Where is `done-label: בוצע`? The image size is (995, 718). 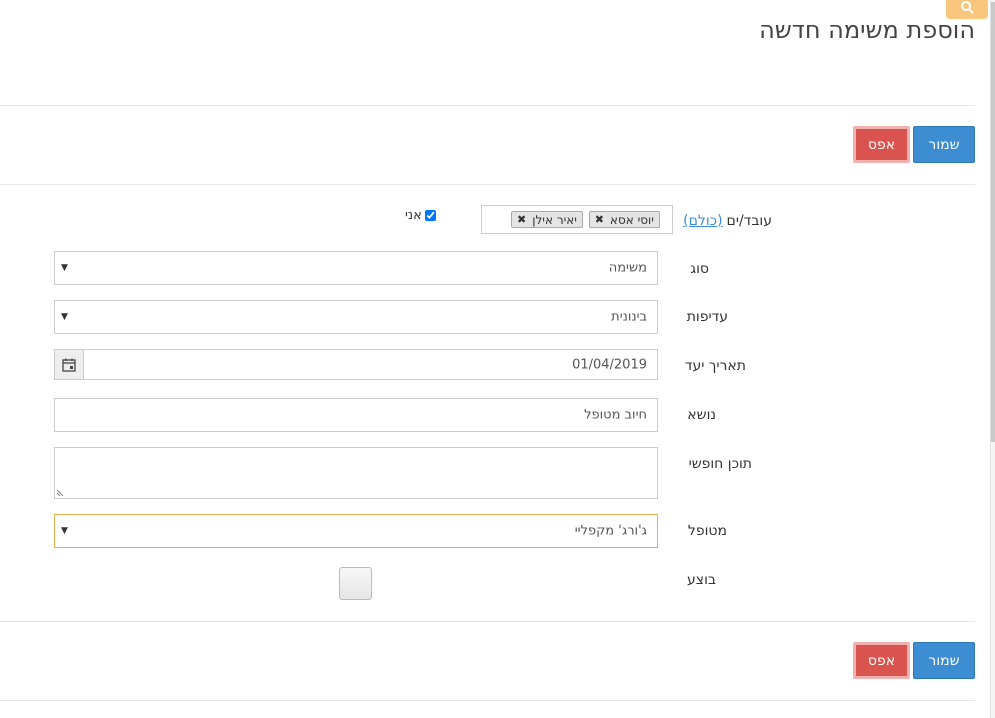 done-label: בוצע is located at coordinates (701, 580).